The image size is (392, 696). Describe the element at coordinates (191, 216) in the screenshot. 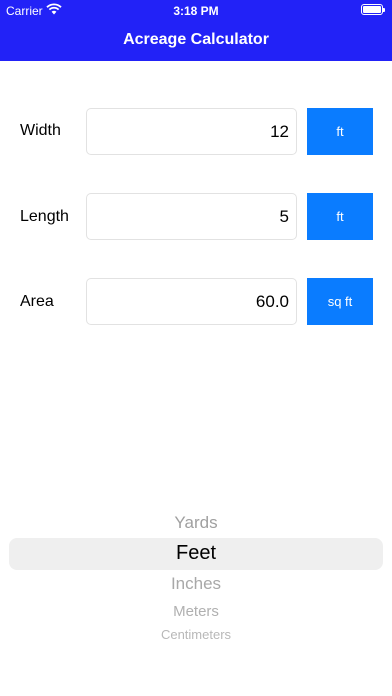

I see `length-input: 5` at that location.